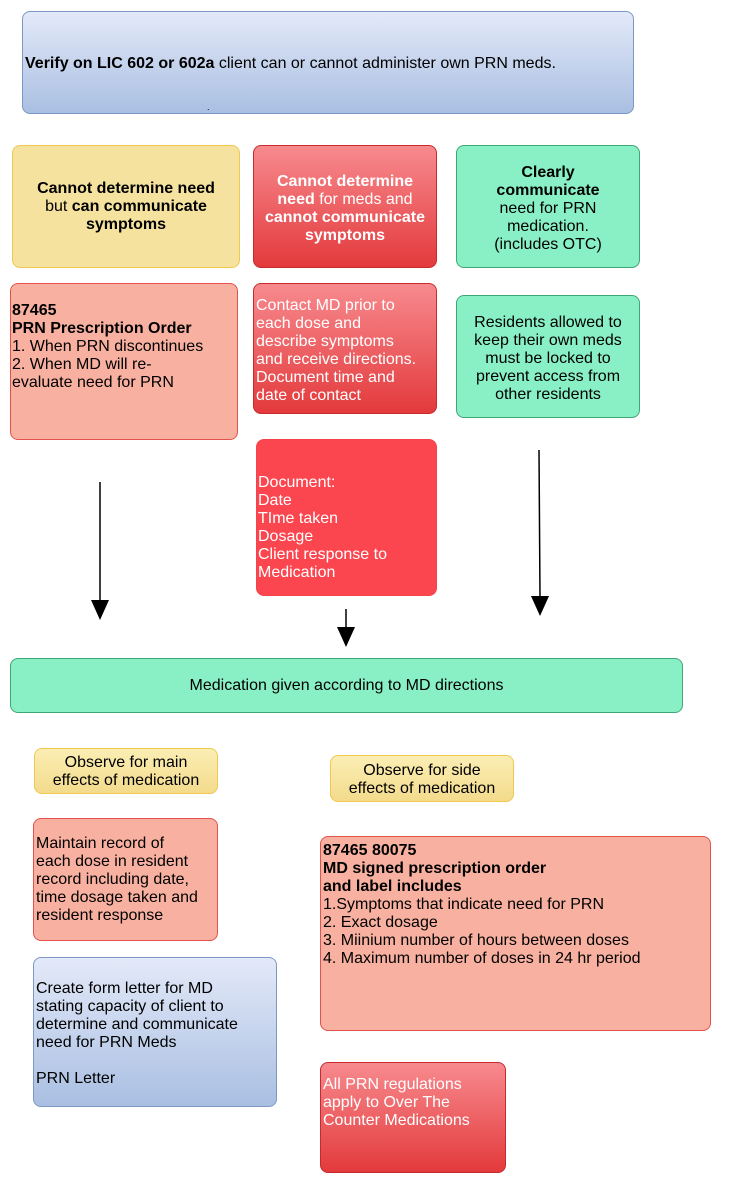 The image size is (736, 1200). I want to click on prescription-codes: 87465 80075, so click(370, 850).